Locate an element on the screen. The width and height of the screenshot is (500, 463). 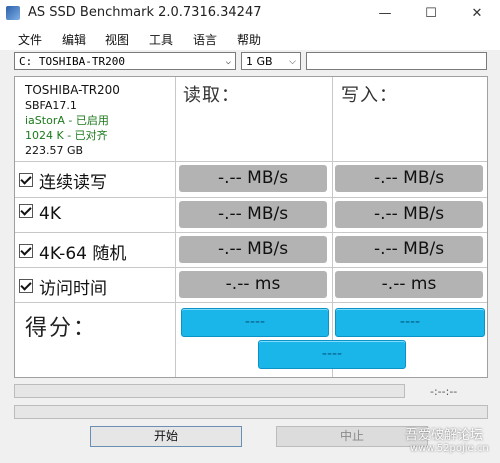
total-score: ---- is located at coordinates (332, 354).